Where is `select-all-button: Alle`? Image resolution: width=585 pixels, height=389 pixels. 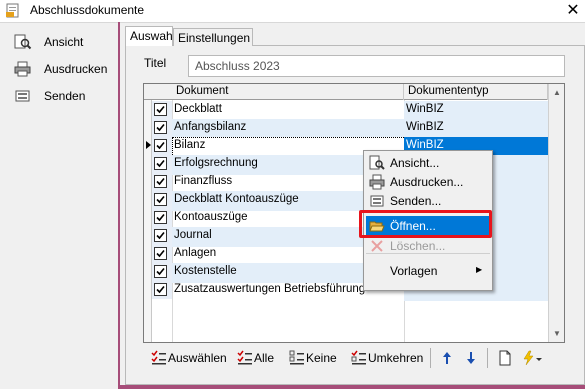 select-all-button: Alle is located at coordinates (257, 358).